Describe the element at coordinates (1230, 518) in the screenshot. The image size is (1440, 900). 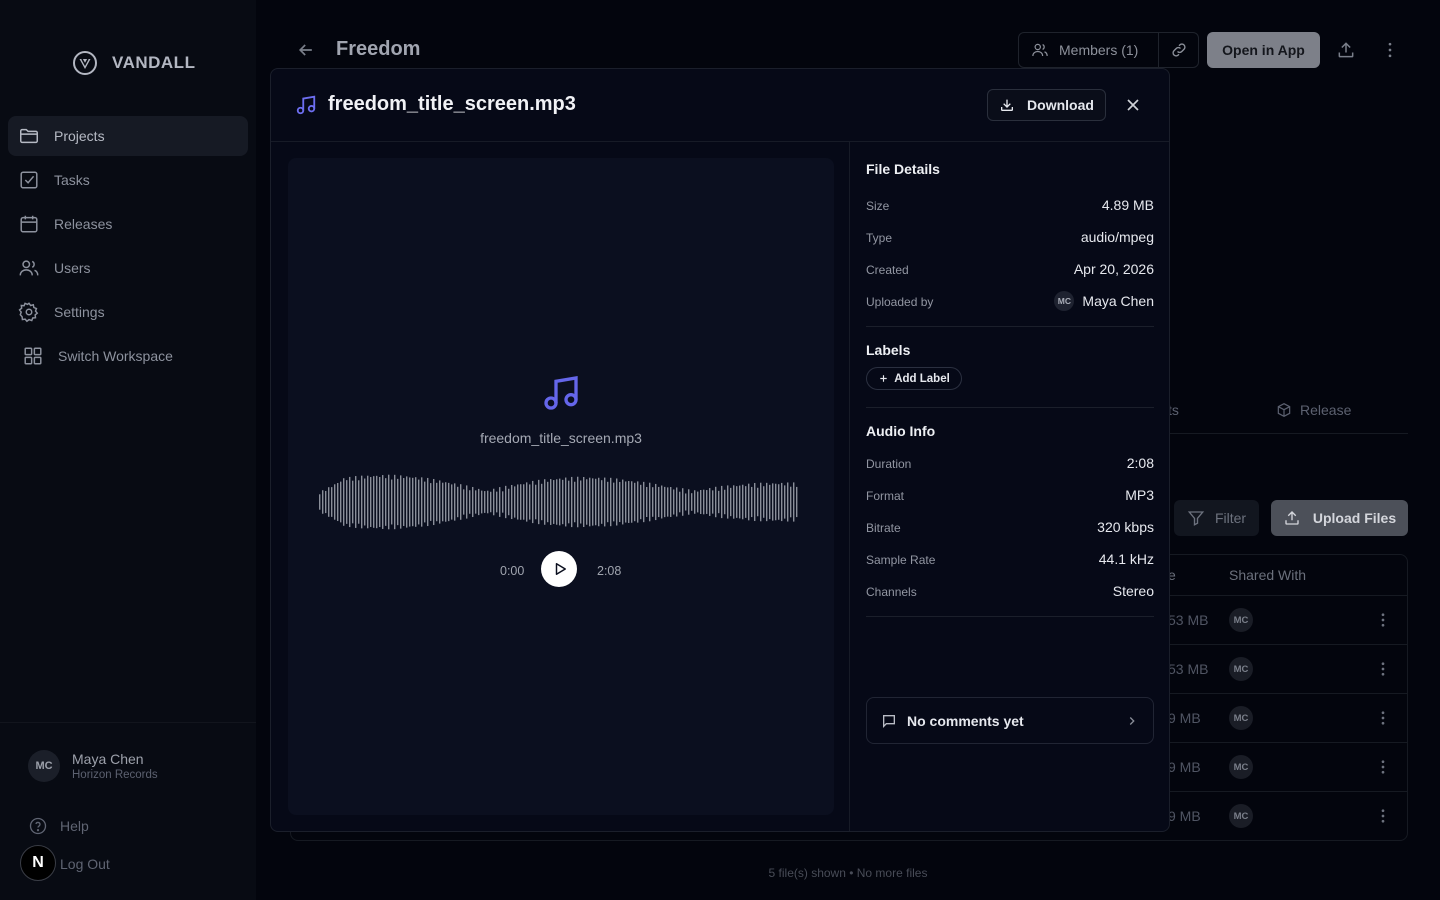
I see `filter-label: Filter` at that location.